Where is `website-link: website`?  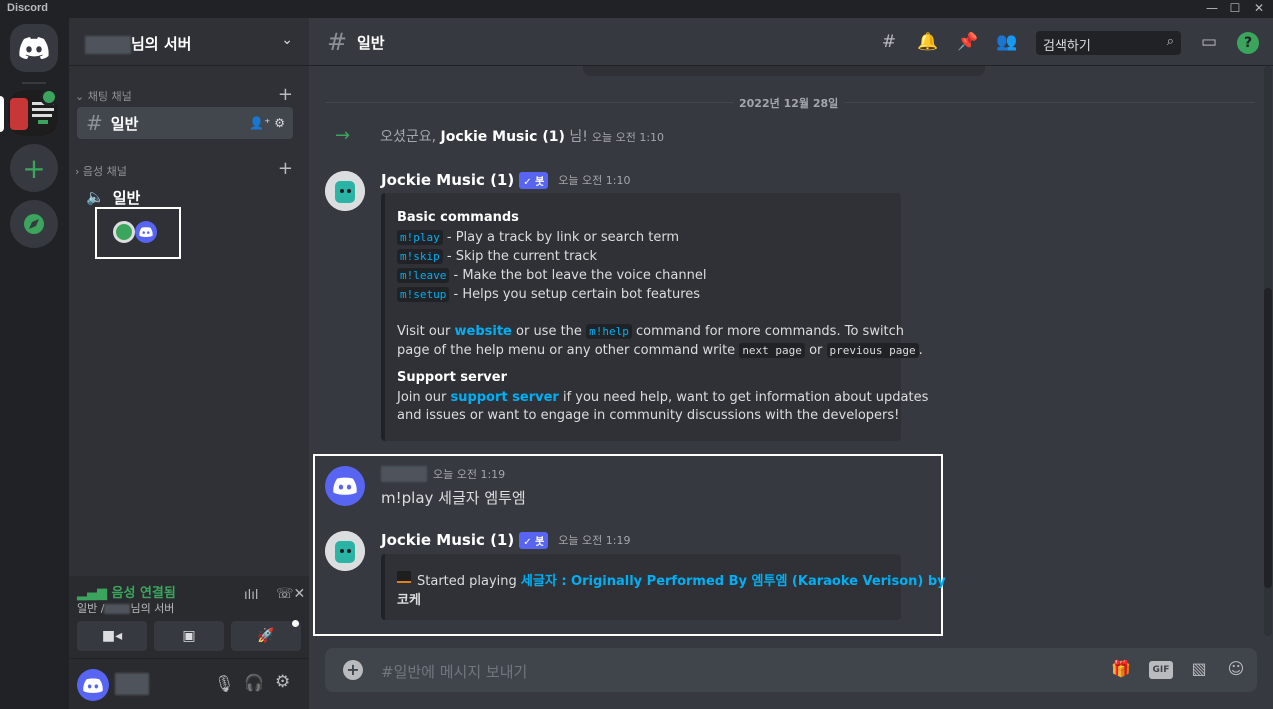
website-link: website is located at coordinates (483, 331).